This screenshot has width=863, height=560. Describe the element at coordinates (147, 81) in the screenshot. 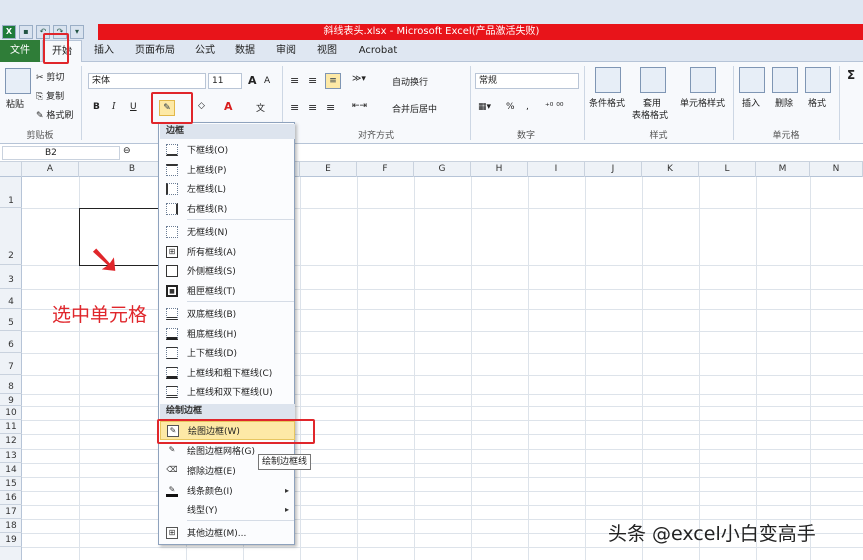

I see `font-name-select: 宋体` at that location.